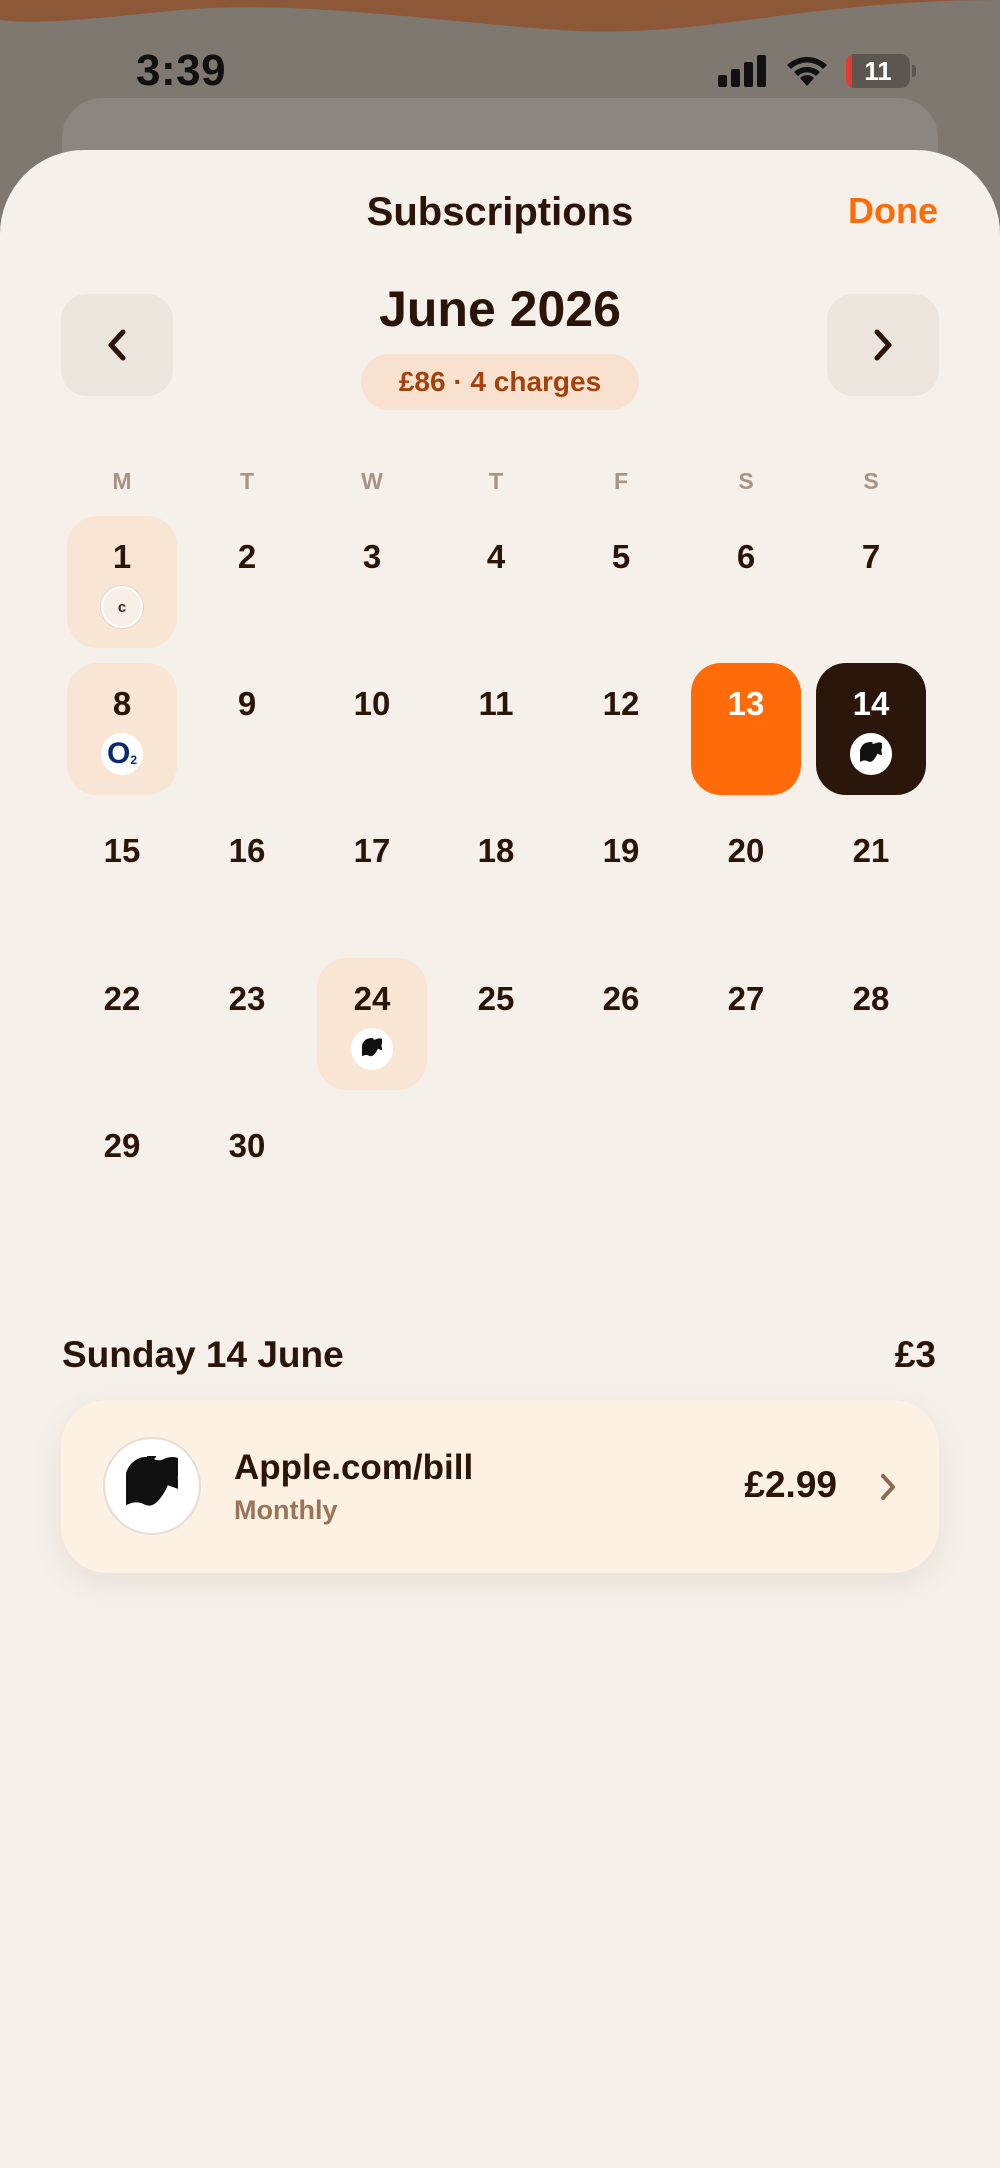  What do you see at coordinates (915, 1354) in the screenshot?
I see `selected-day-total: £3` at bounding box center [915, 1354].